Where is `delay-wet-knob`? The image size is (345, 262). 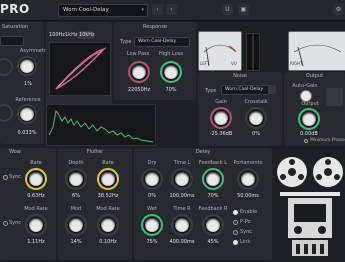 delay-wet-knob is located at coordinates (152, 225).